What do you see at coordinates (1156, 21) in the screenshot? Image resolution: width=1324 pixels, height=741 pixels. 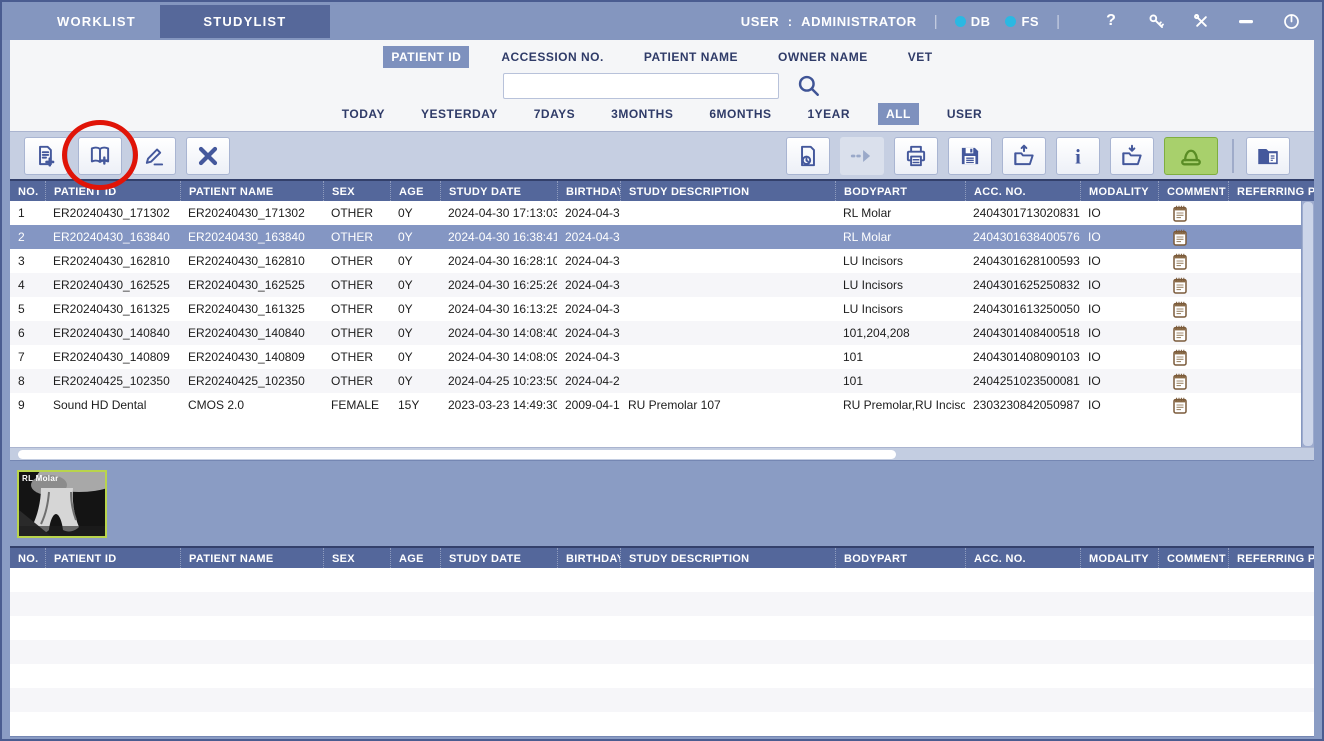 I see `key-icon` at bounding box center [1156, 21].